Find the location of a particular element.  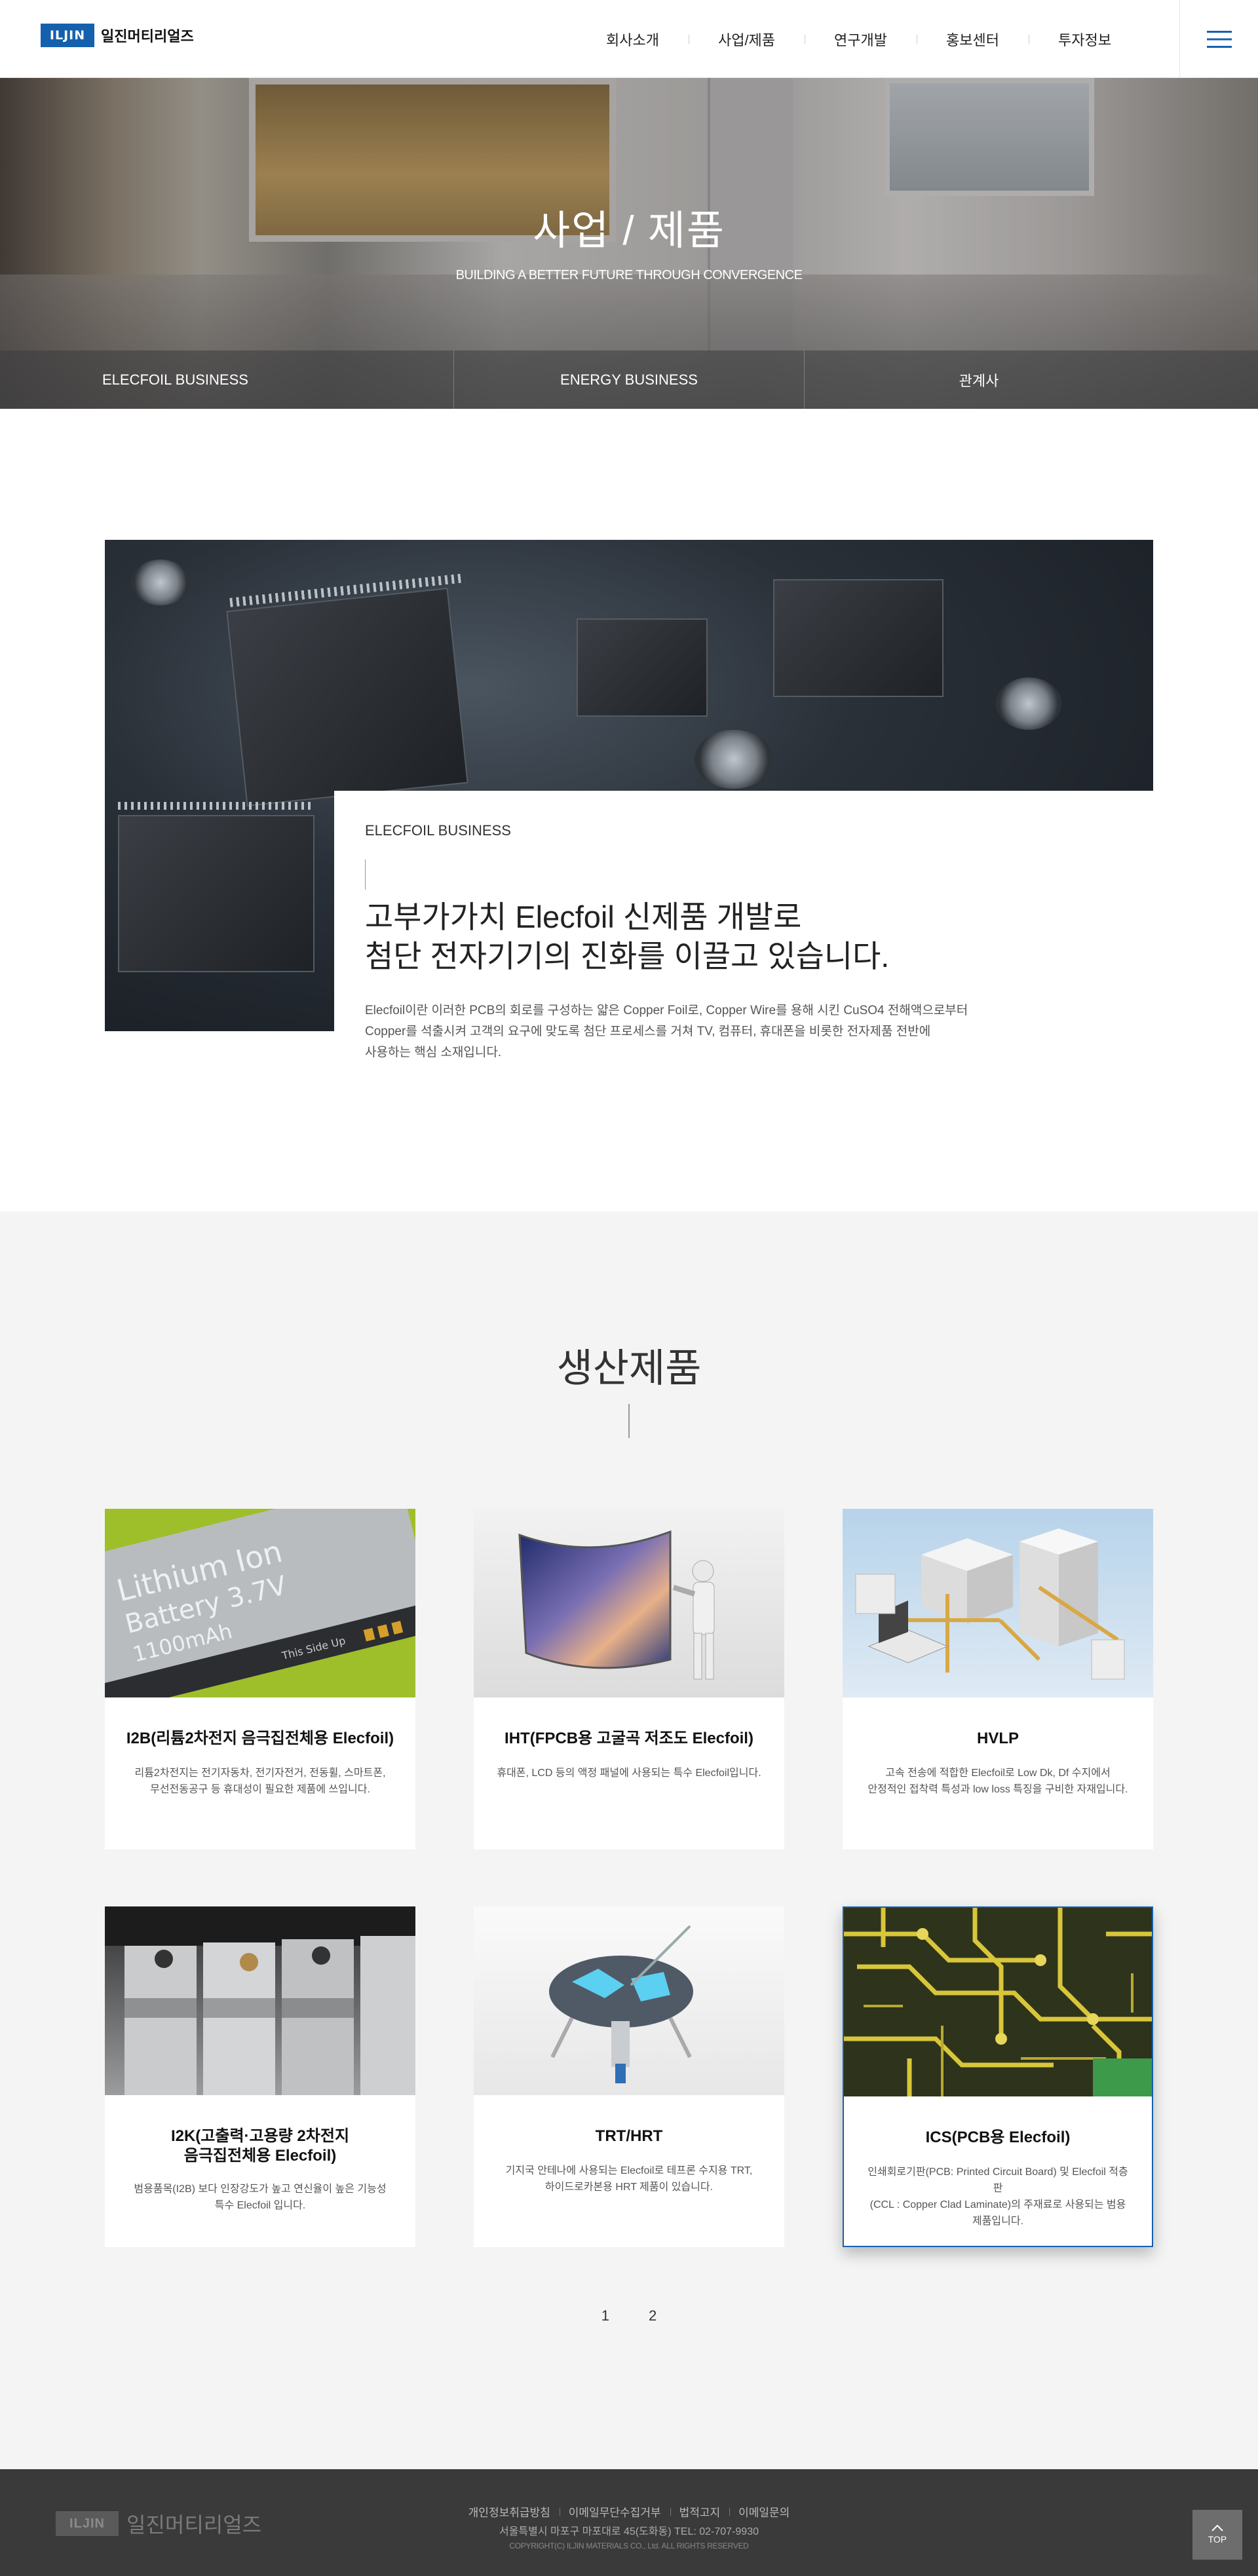

footer-link-privacy: 개인정보취급방침 is located at coordinates (509, 2511).